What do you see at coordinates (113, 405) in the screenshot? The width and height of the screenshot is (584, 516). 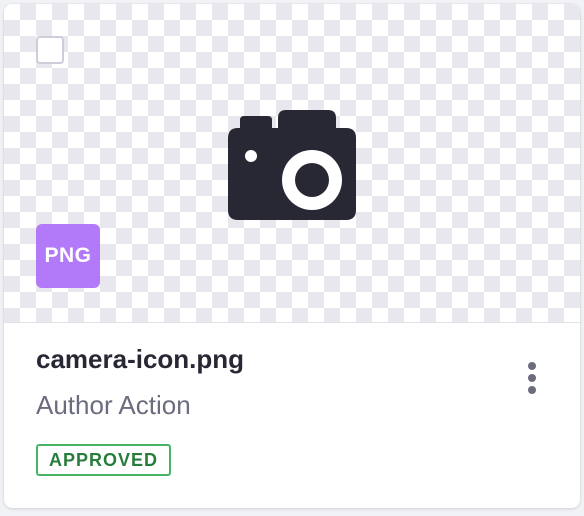 I see `file-subtitle: Author Action` at bounding box center [113, 405].